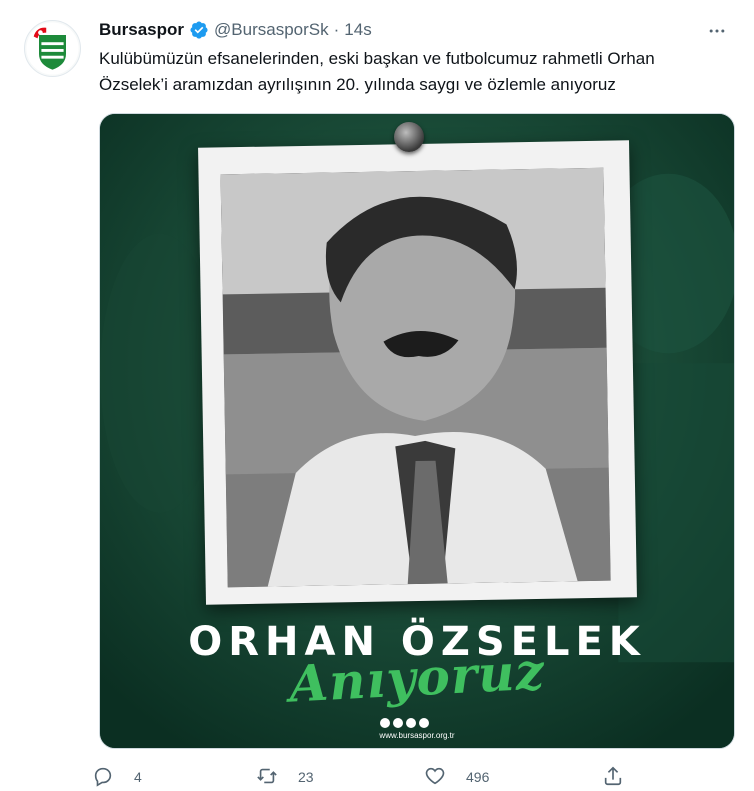 This screenshot has width=754, height=791. Describe the element at coordinates (372, 776) in the screenshot. I see `tweet-actions: 4 23 496` at that location.